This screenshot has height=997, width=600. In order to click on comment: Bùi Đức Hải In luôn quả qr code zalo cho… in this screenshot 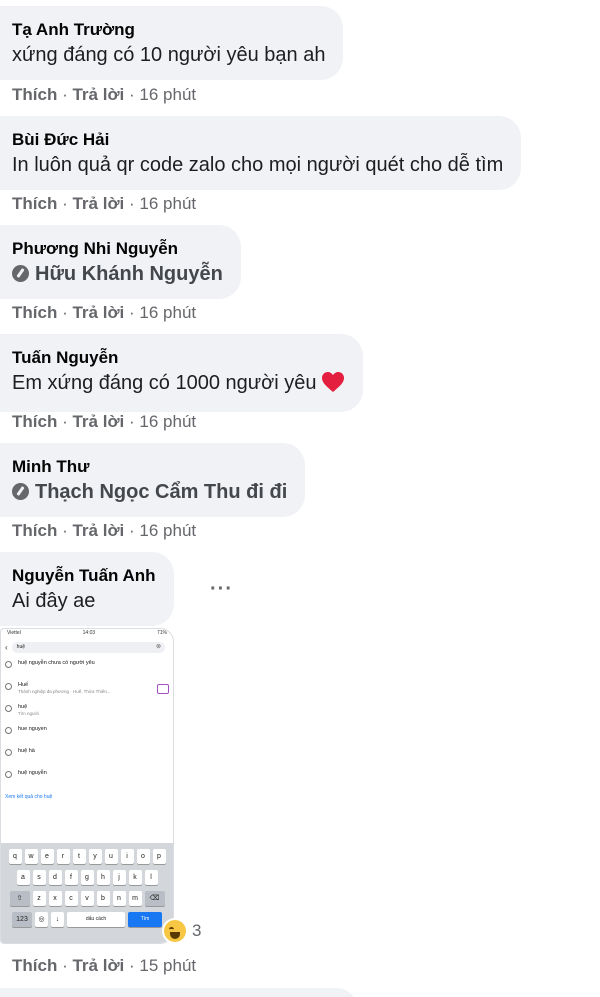, I will do `click(261, 153)`.